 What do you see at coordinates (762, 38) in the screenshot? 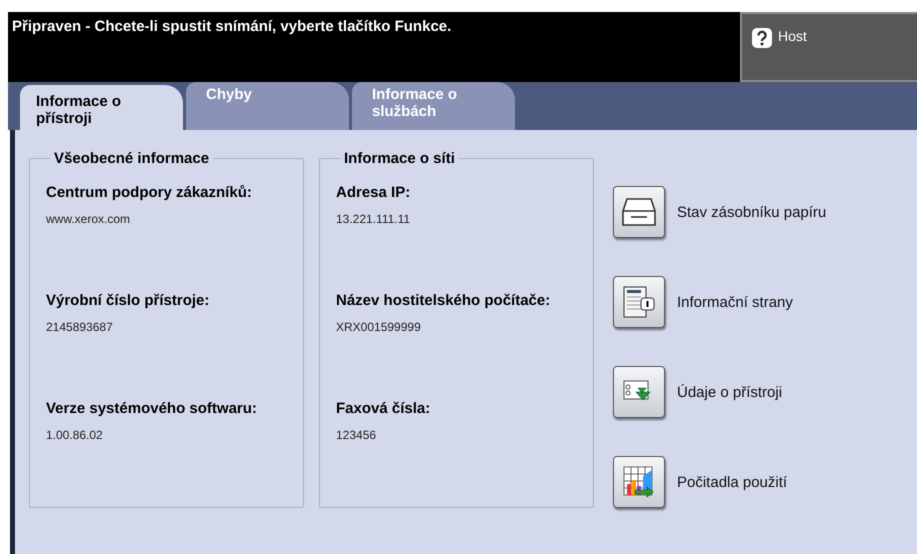
I see `help-icon` at bounding box center [762, 38].